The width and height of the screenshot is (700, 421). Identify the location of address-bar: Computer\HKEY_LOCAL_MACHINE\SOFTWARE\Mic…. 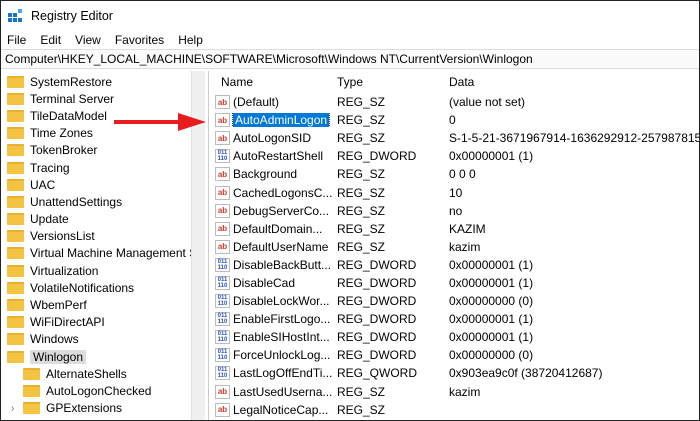
(350, 59).